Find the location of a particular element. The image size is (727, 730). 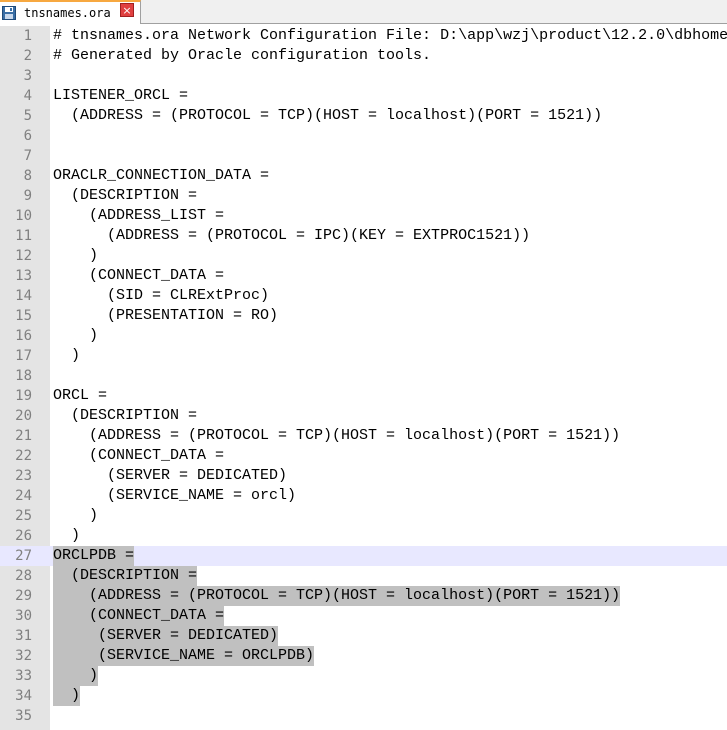

line-number: 6 is located at coordinates (27, 136).